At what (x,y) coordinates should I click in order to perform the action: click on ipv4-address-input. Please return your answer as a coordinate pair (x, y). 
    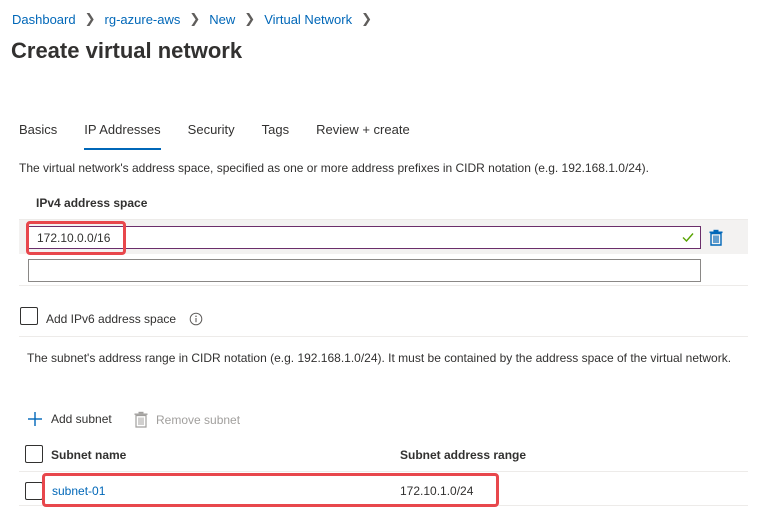
    Looking at the image, I should click on (364, 237).